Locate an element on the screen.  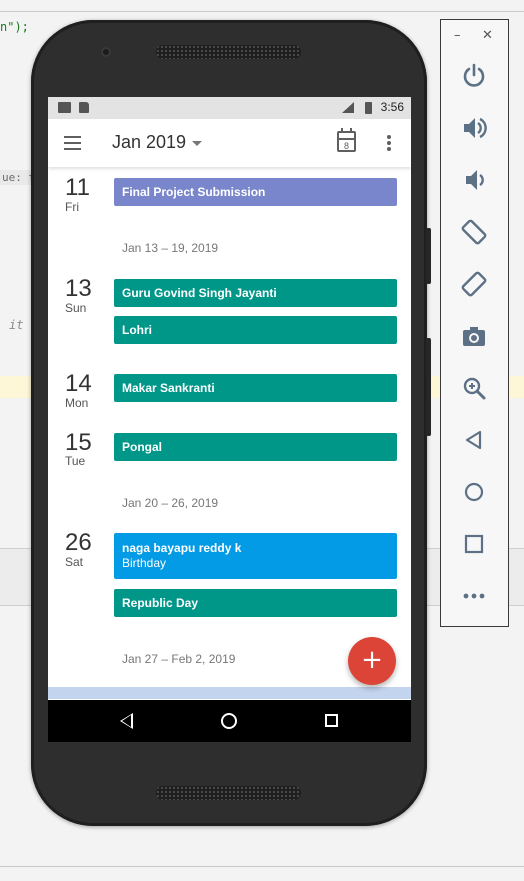
event-chip-birthday: naga bayapu reddy k Birthday is located at coordinates (255, 556).